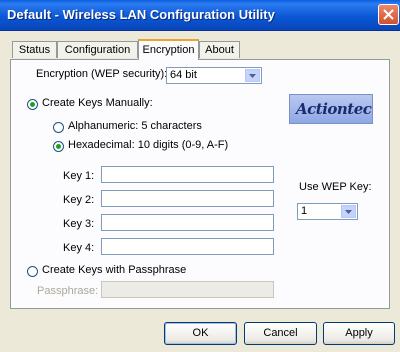  Describe the element at coordinates (200, 333) in the screenshot. I see `ok-button: OK` at that location.